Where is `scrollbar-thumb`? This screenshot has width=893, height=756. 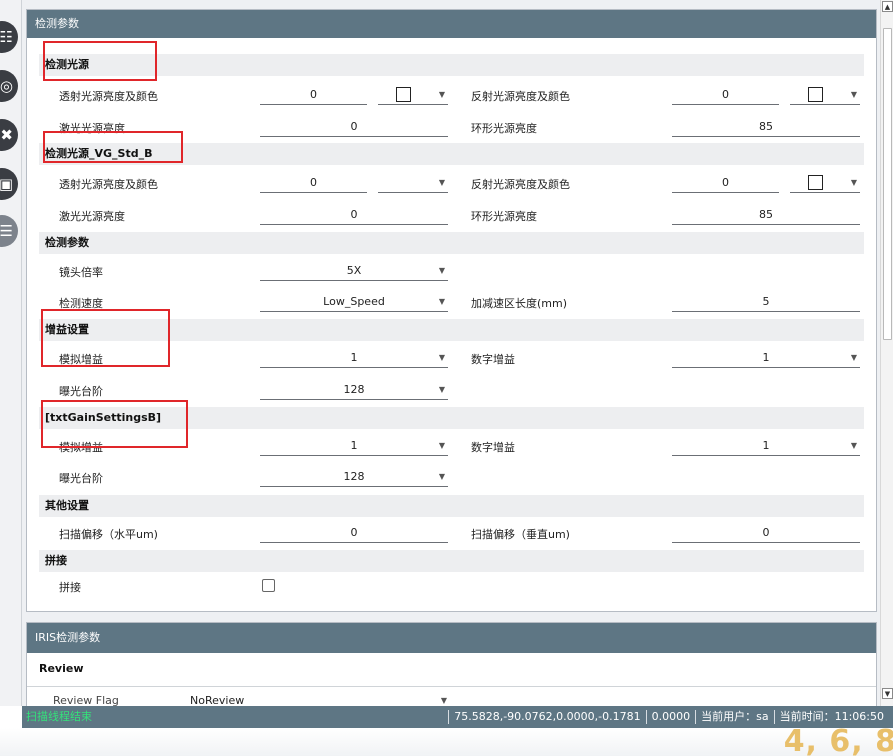
scrollbar-thumb is located at coordinates (887, 184).